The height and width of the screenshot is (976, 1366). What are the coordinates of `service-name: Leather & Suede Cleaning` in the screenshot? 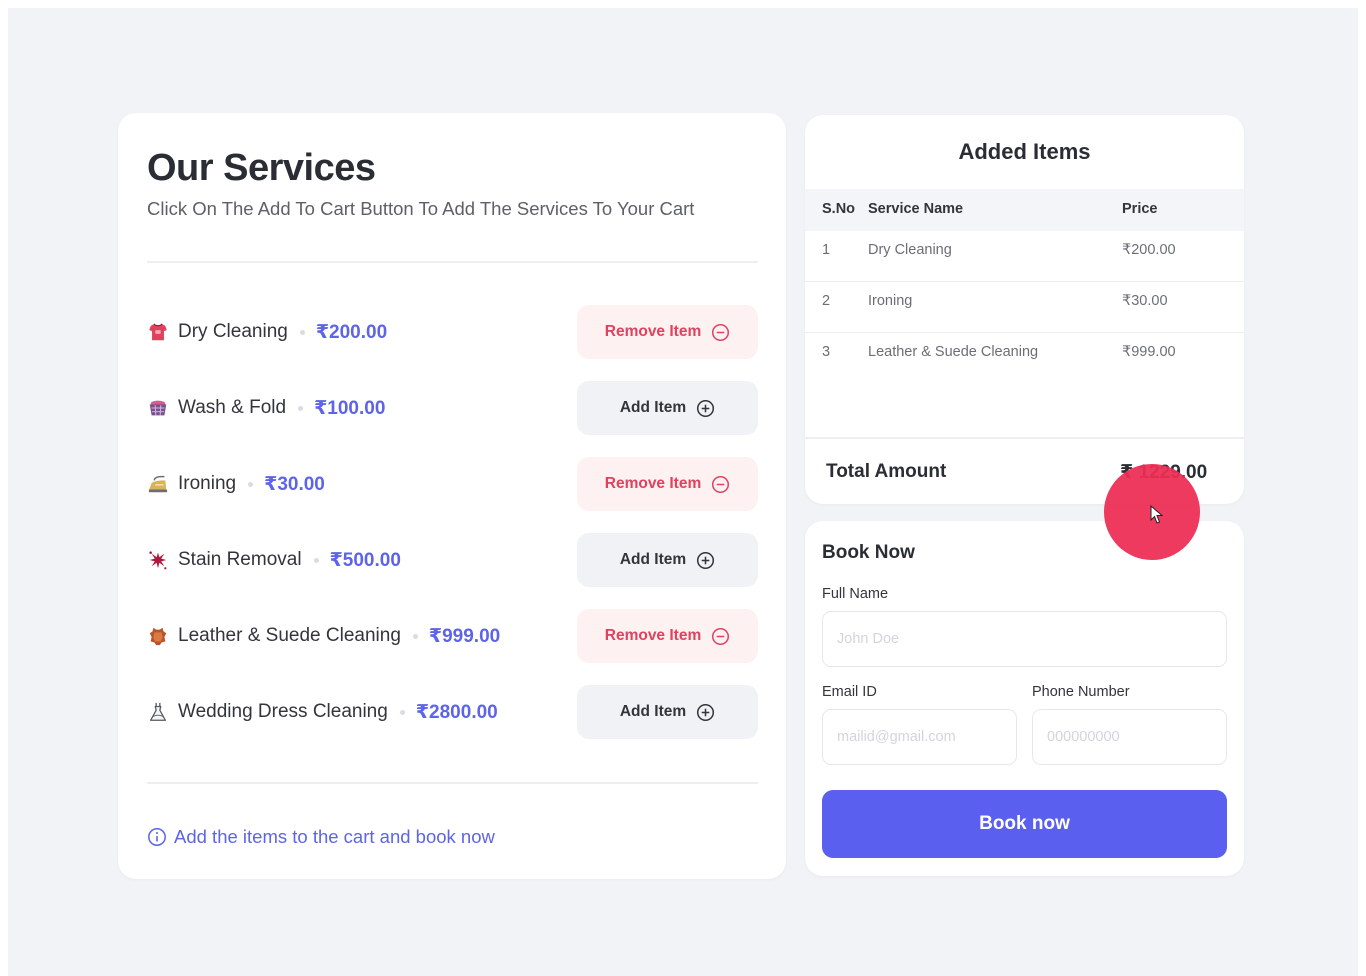 It's located at (289, 635).